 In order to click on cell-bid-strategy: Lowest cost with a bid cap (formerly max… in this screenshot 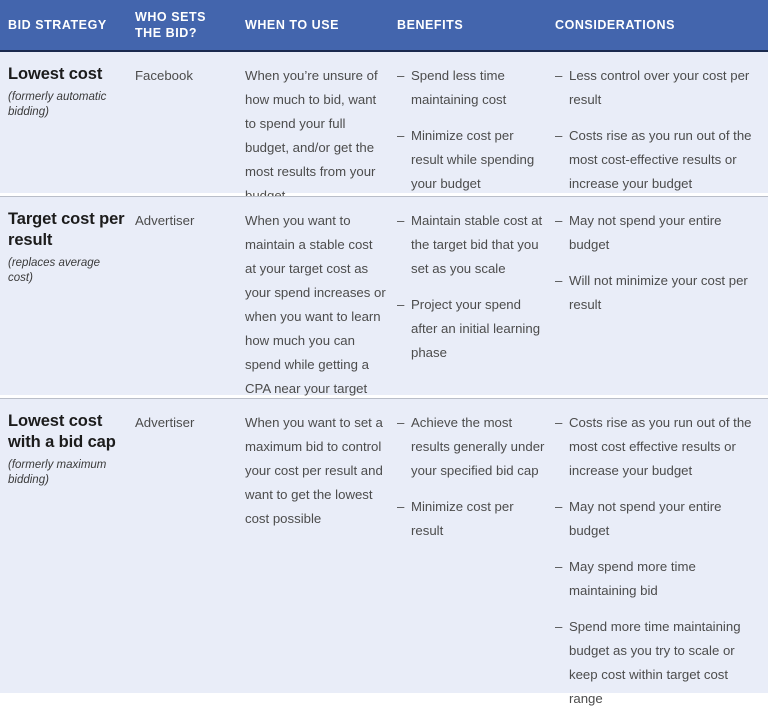, I will do `click(67, 546)`.